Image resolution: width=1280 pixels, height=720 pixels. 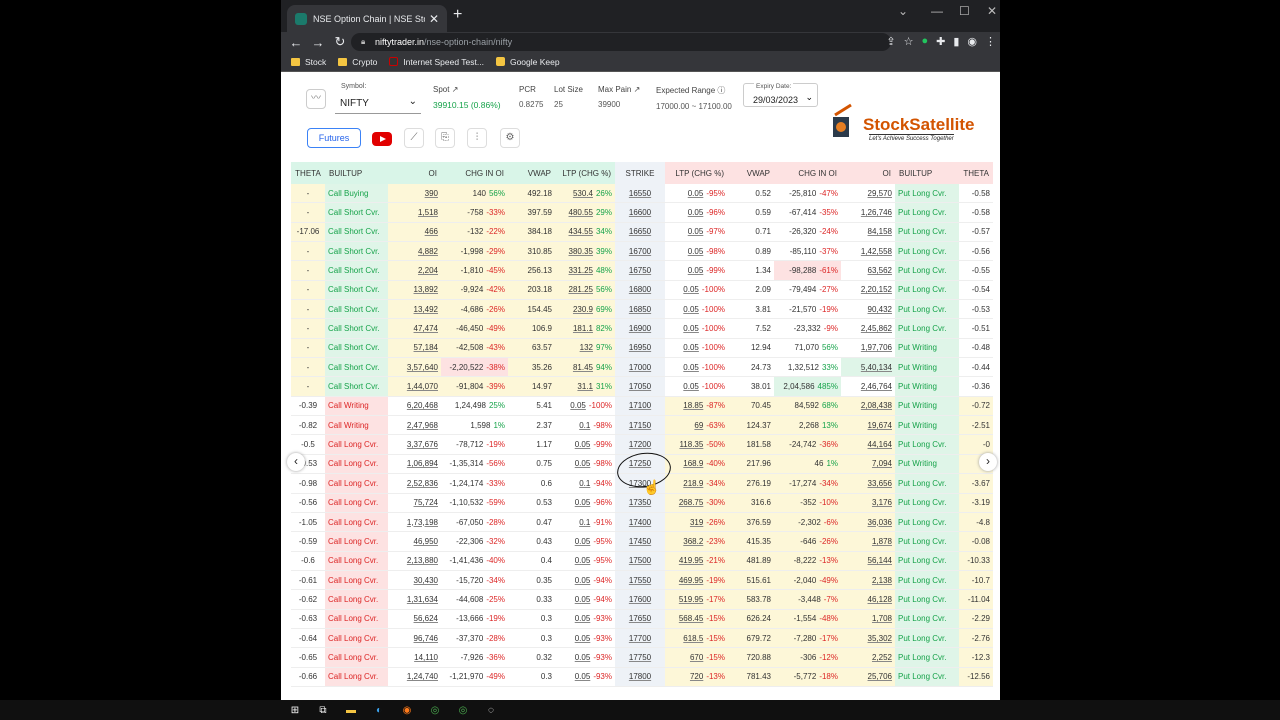 I want to click on profile-avatar-icon: ◉, so click(x=972, y=41).